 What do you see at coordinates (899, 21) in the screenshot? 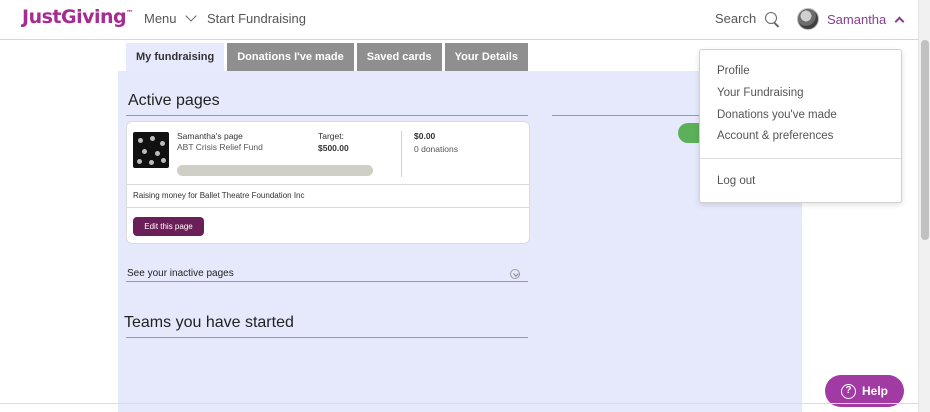
I see `chevron-up-icon` at bounding box center [899, 21].